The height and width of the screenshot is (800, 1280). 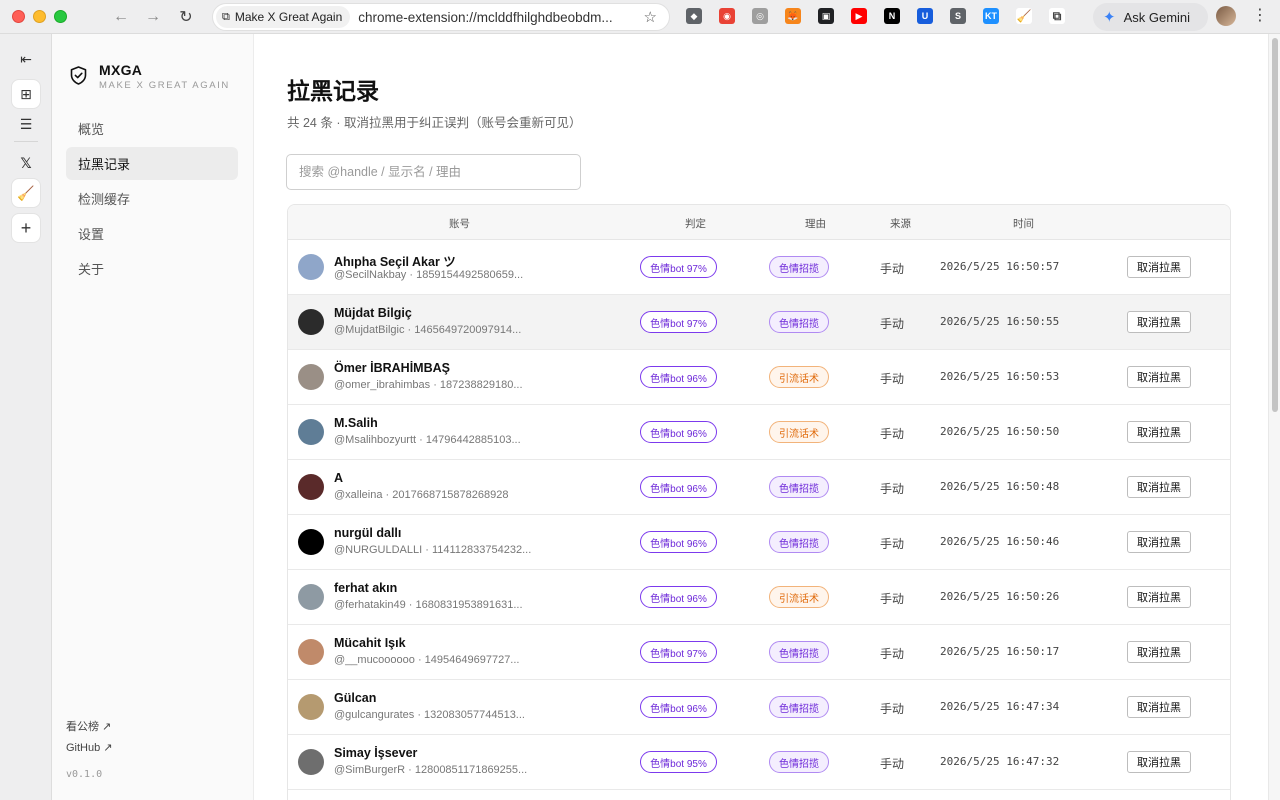 I want to click on sidebar-item-overview: 概览, so click(x=152, y=128).